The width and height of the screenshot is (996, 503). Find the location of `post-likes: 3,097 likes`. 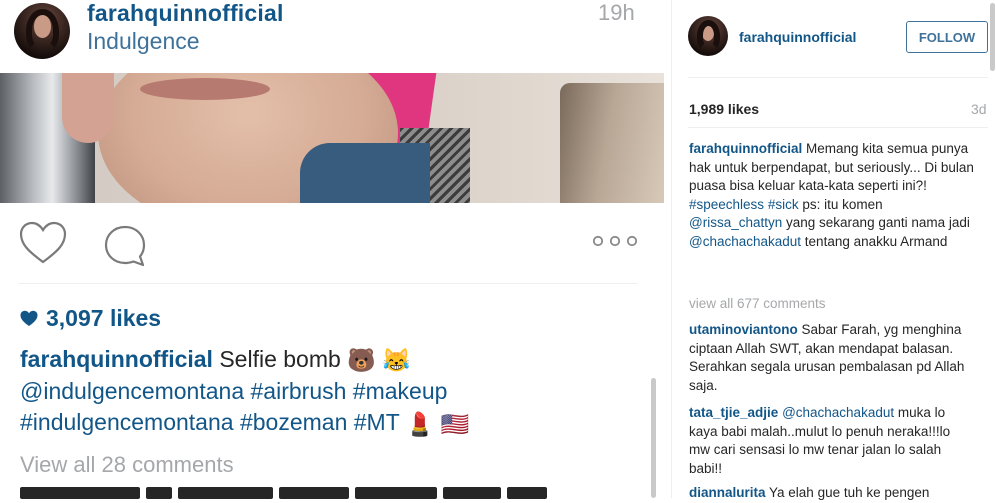

post-likes: 3,097 likes is located at coordinates (90, 318).